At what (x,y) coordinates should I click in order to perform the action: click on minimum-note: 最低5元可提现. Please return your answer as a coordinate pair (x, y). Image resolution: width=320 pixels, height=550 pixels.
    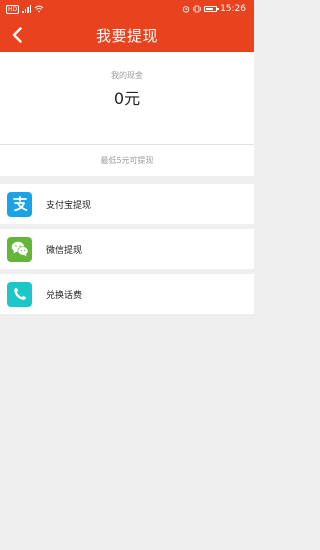
    Looking at the image, I should click on (127, 160).